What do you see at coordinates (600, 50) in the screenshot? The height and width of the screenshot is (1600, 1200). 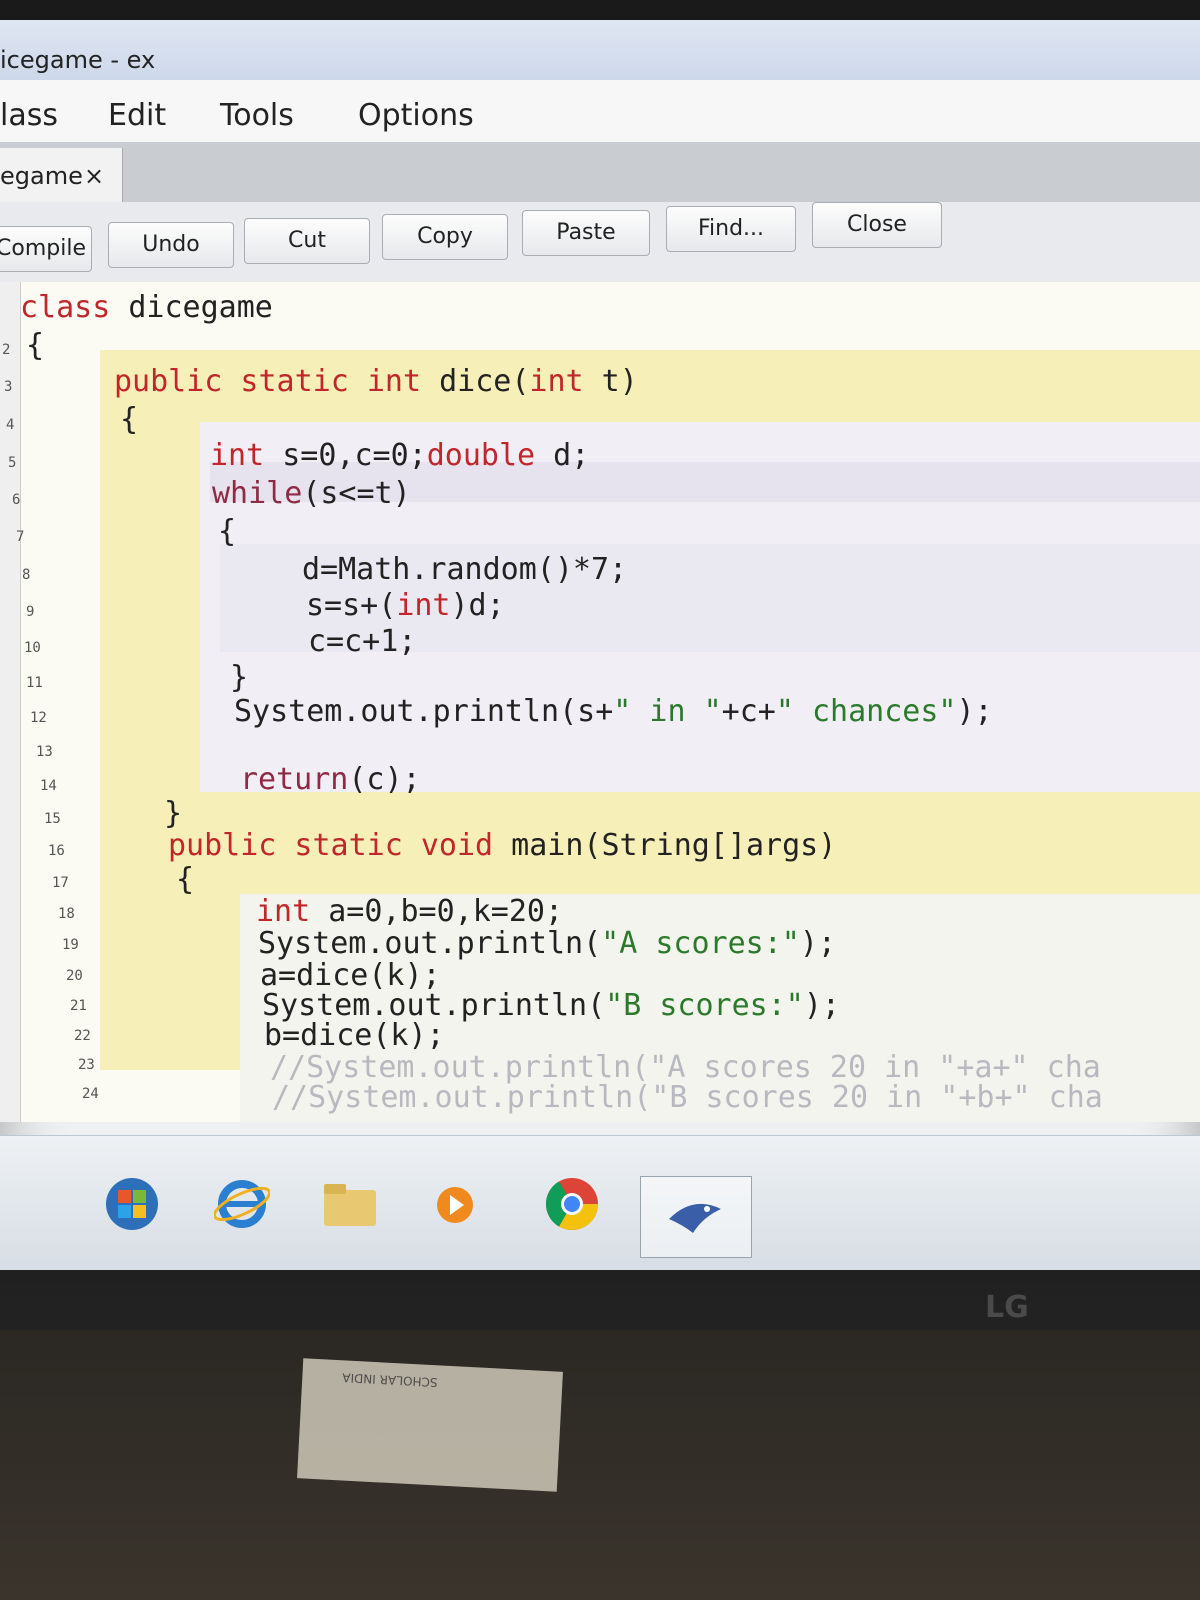 I see `window-titlebar: icegame - ex` at bounding box center [600, 50].